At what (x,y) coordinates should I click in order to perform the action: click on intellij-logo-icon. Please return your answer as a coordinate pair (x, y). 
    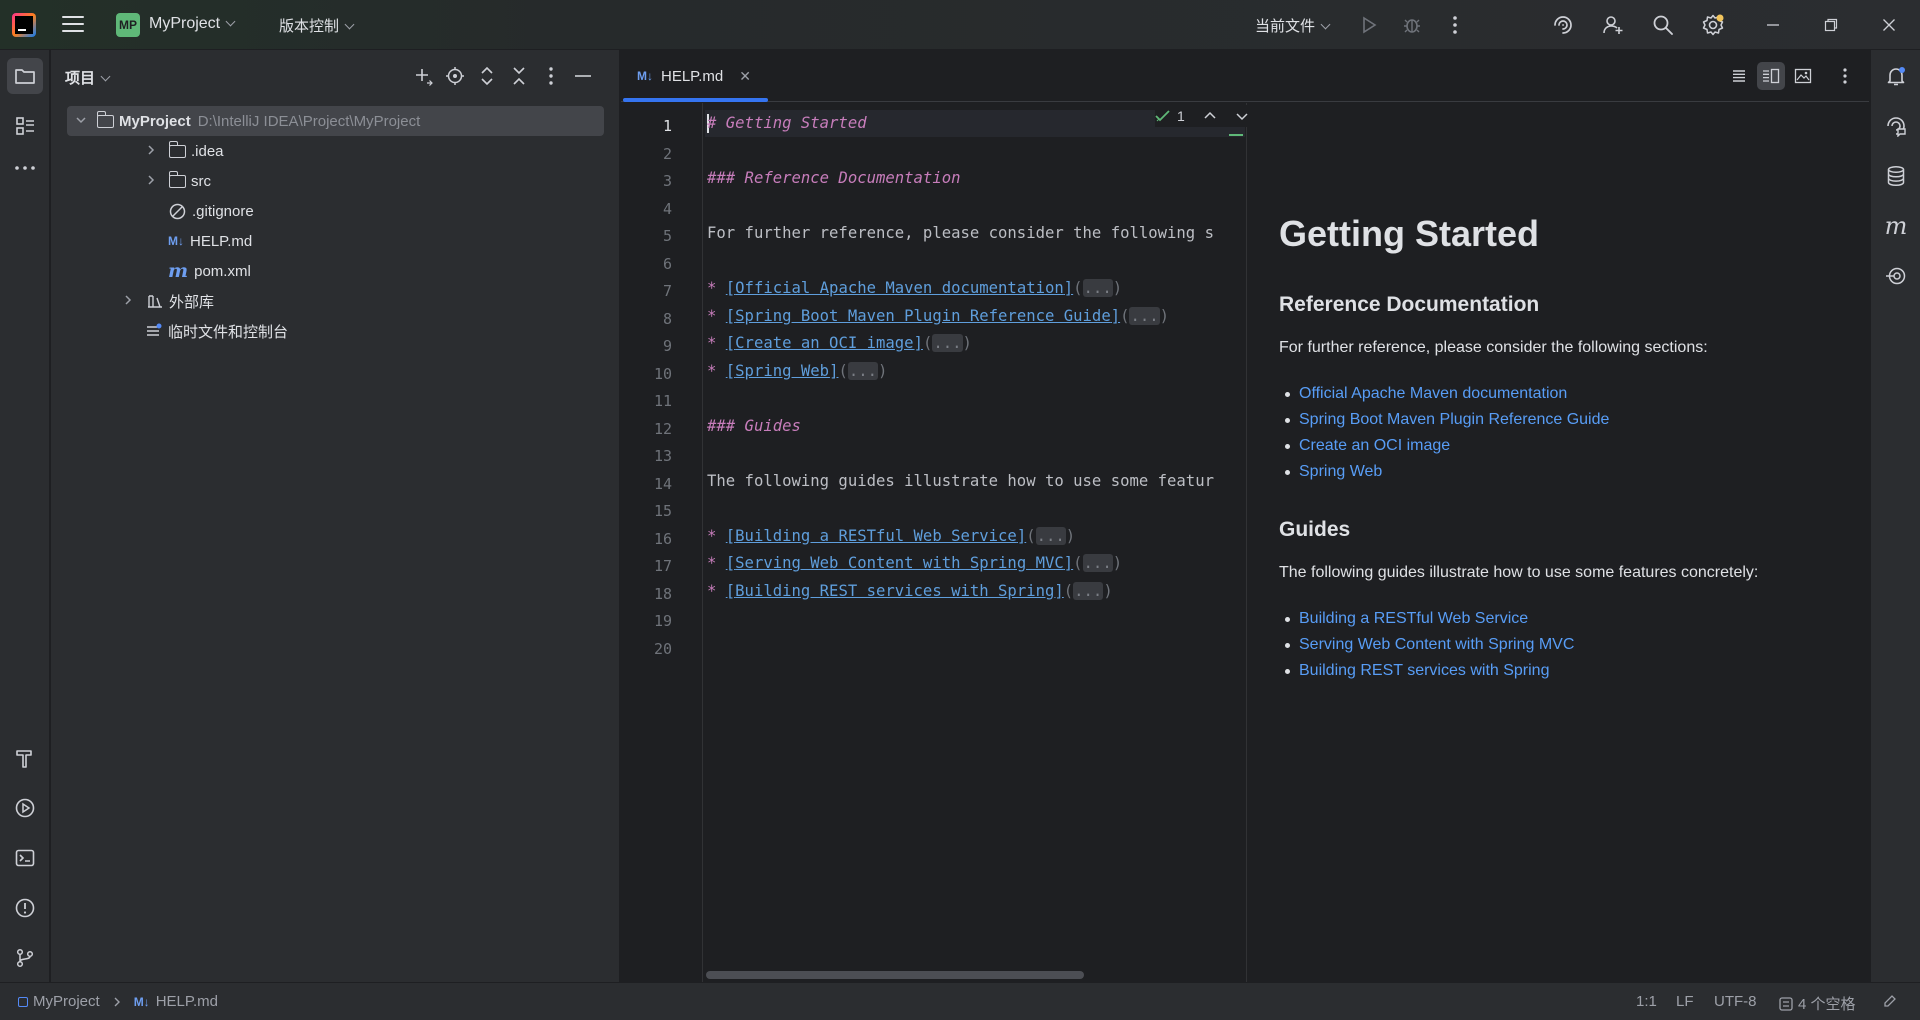
    Looking at the image, I should click on (24, 25).